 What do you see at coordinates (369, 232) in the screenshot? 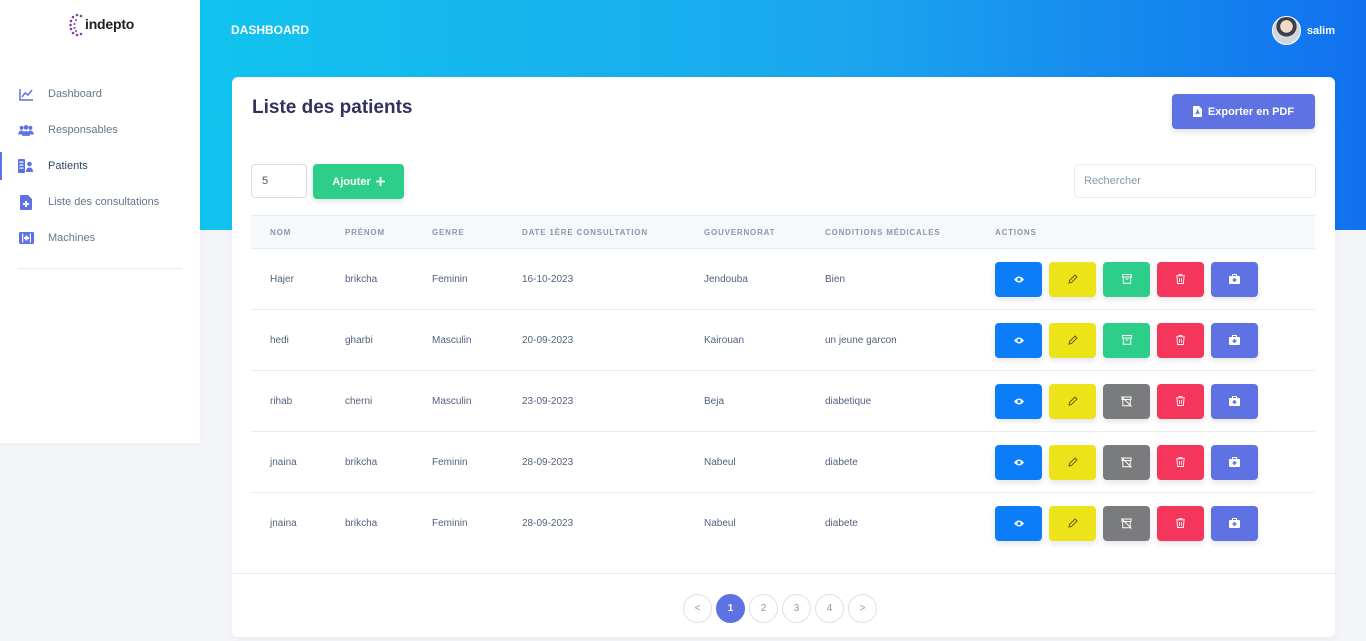
I see `column-header-prenom: PRÉNOM` at bounding box center [369, 232].